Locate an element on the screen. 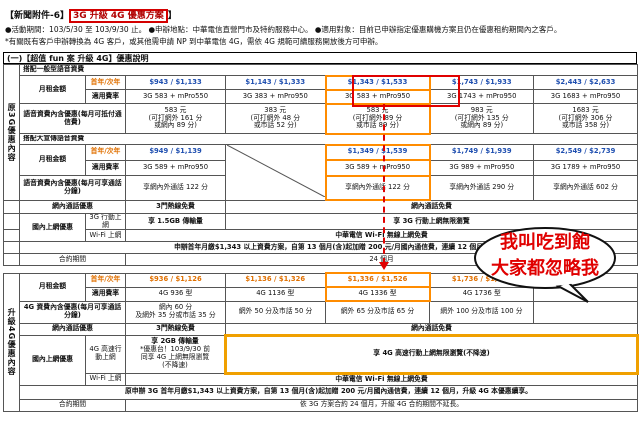 The width and height of the screenshot is (640, 421). rate-cell: 3G 1743 + mPro950 is located at coordinates (481, 96).